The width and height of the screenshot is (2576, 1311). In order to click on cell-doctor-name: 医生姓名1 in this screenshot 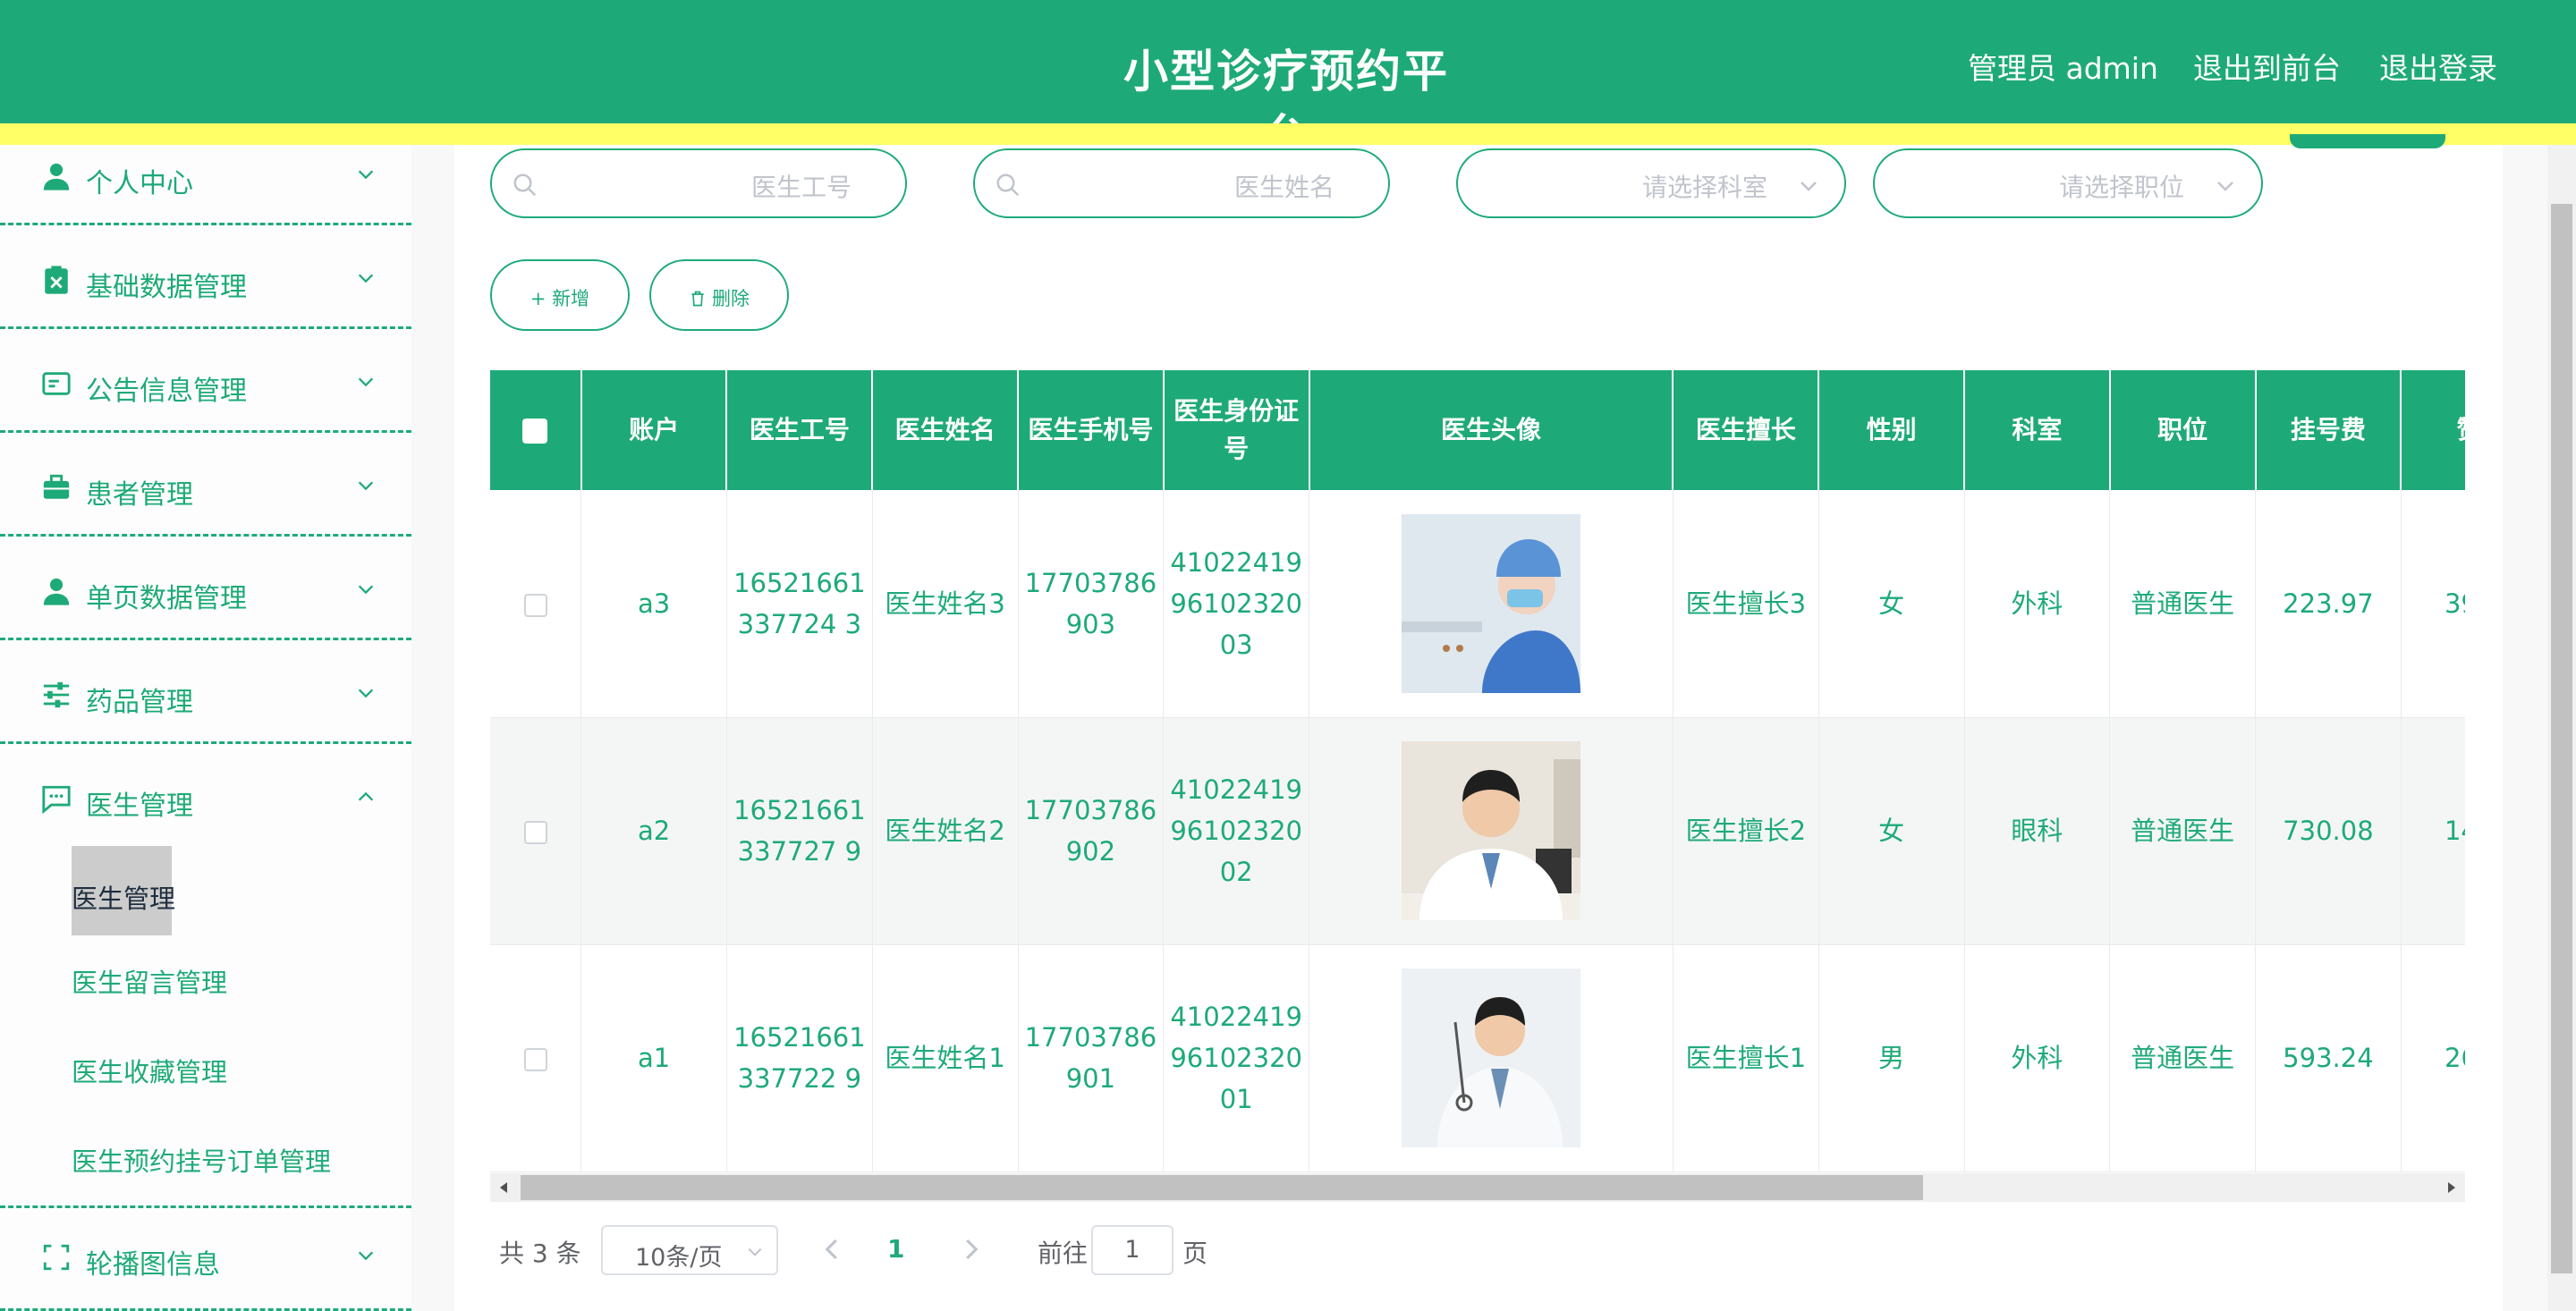, I will do `click(945, 1058)`.